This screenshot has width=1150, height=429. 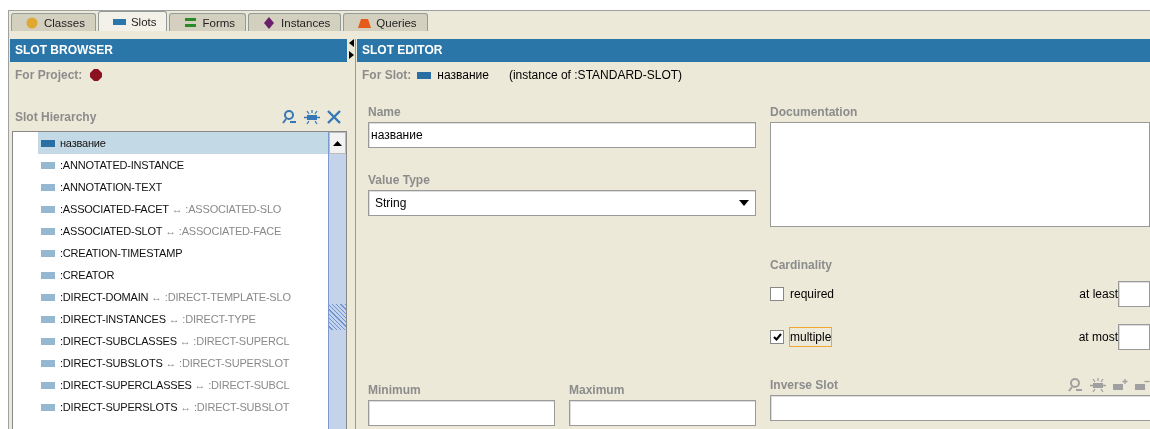 What do you see at coordinates (960, 174) in the screenshot?
I see `documentation-field` at bounding box center [960, 174].